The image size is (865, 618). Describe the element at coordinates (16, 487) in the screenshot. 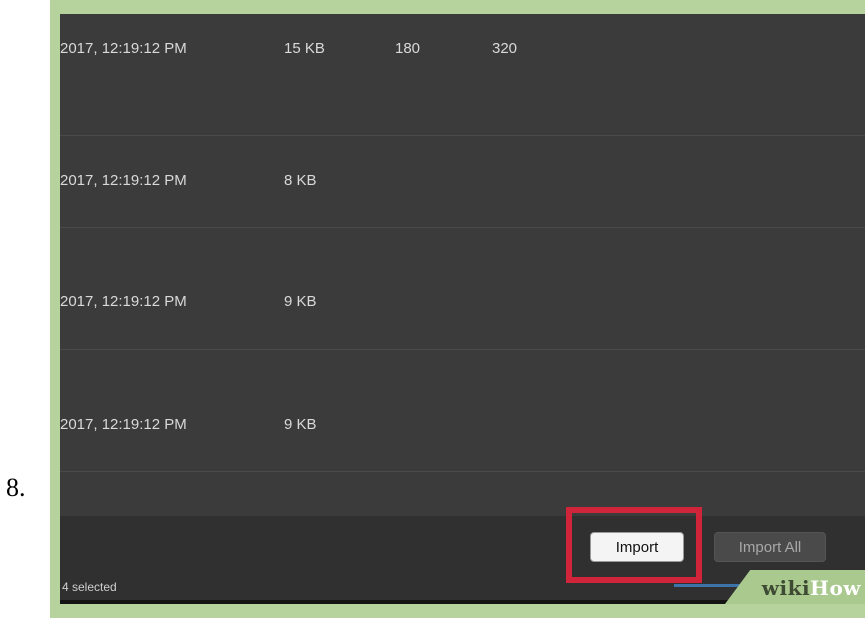

I see `step-number: 8.` at that location.